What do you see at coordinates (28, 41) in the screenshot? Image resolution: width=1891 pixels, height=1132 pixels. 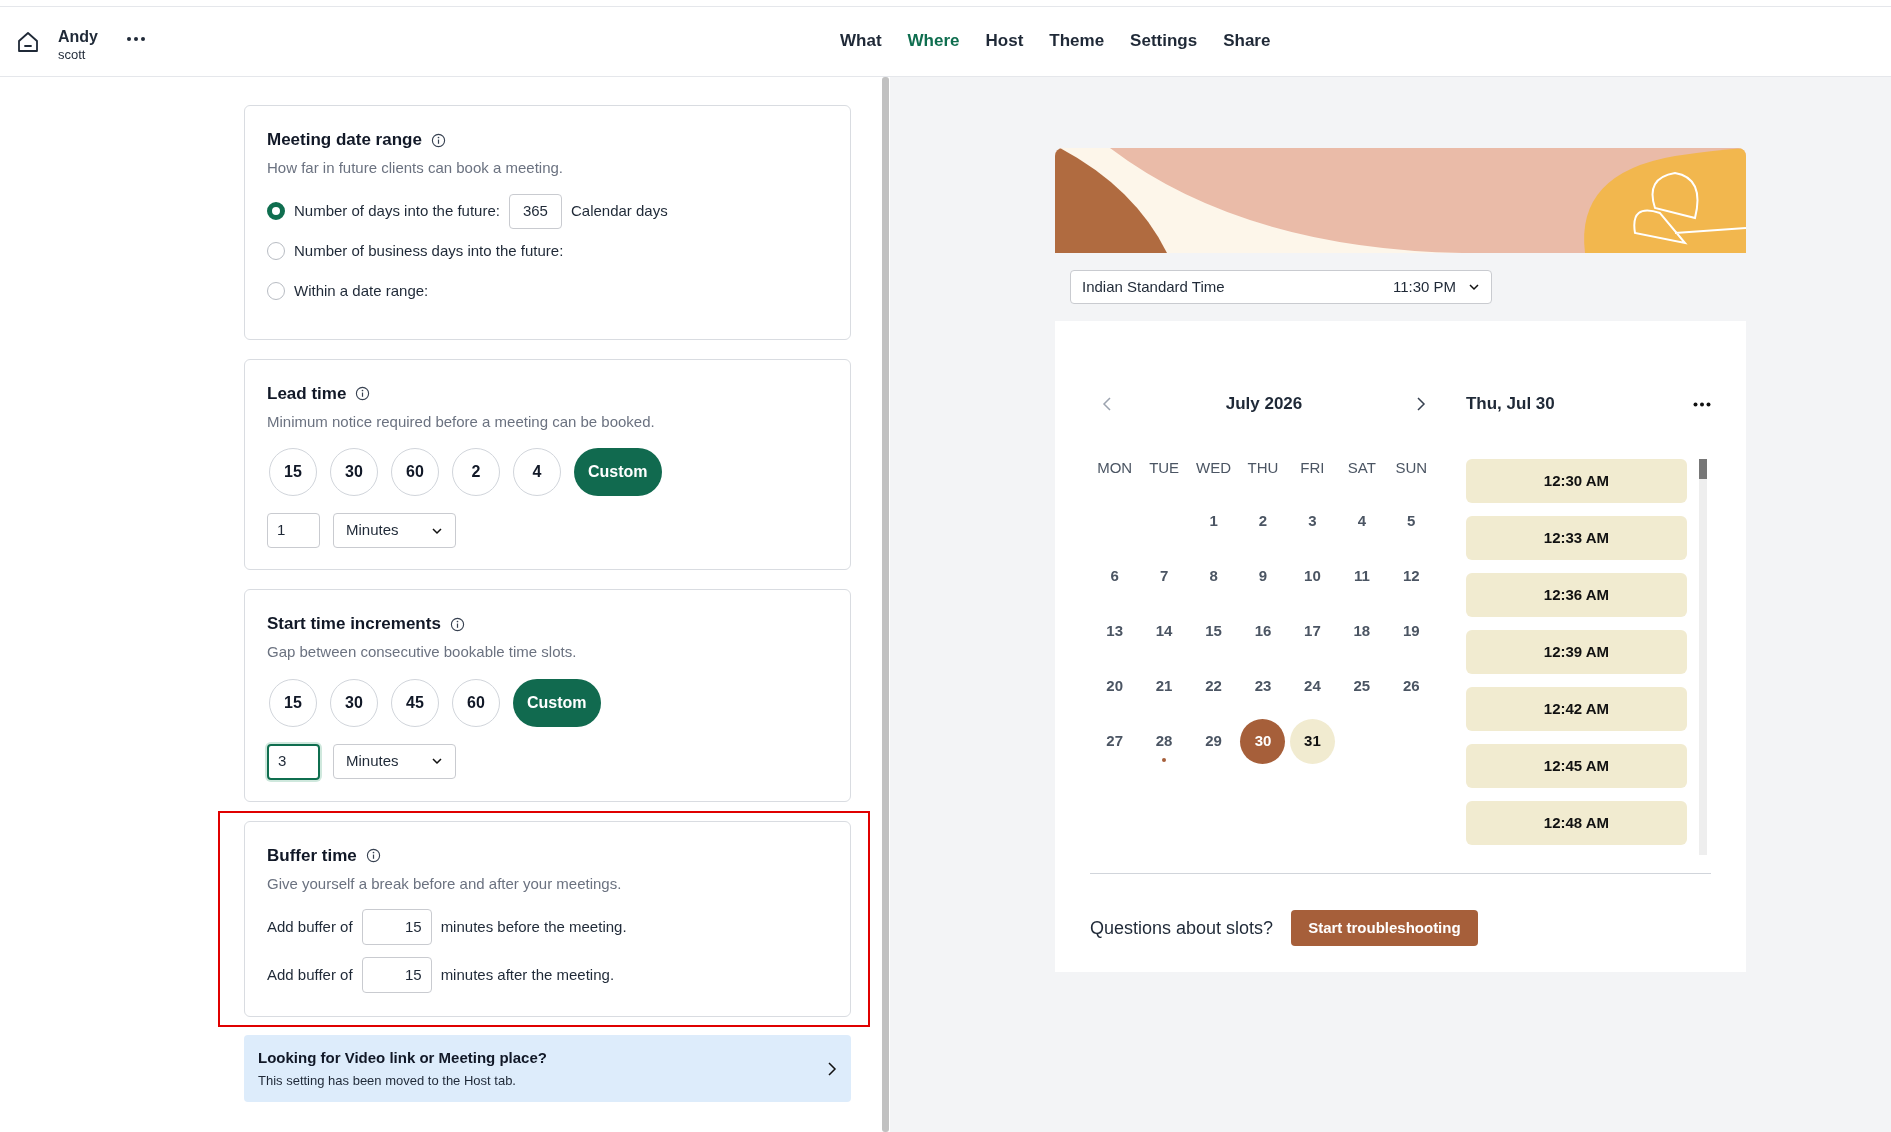 I see `home-icon` at bounding box center [28, 41].